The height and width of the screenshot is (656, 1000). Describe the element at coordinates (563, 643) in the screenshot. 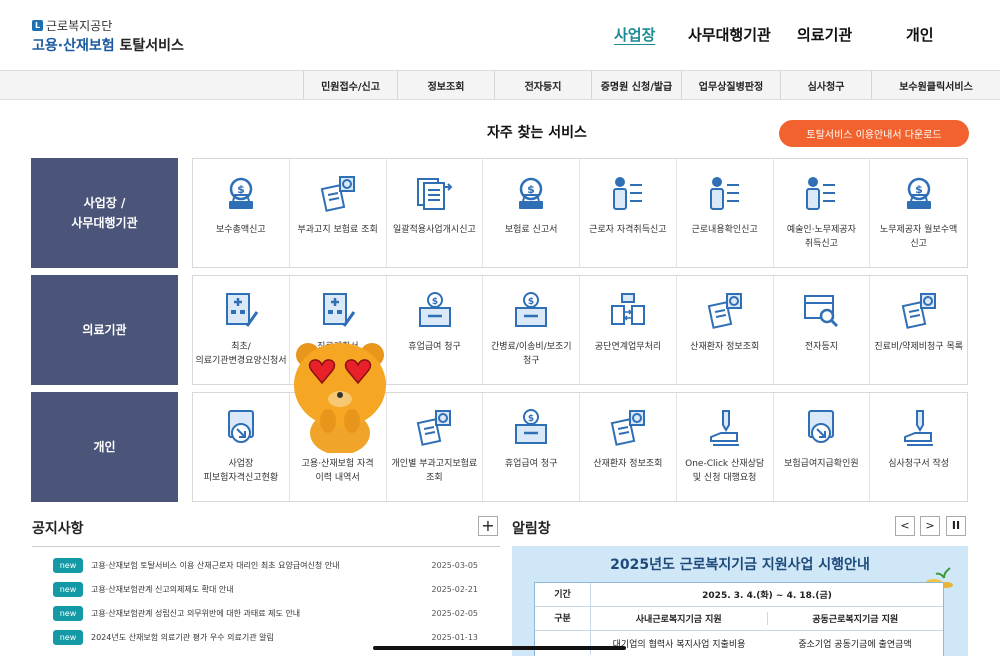

I see `detail-label` at that location.